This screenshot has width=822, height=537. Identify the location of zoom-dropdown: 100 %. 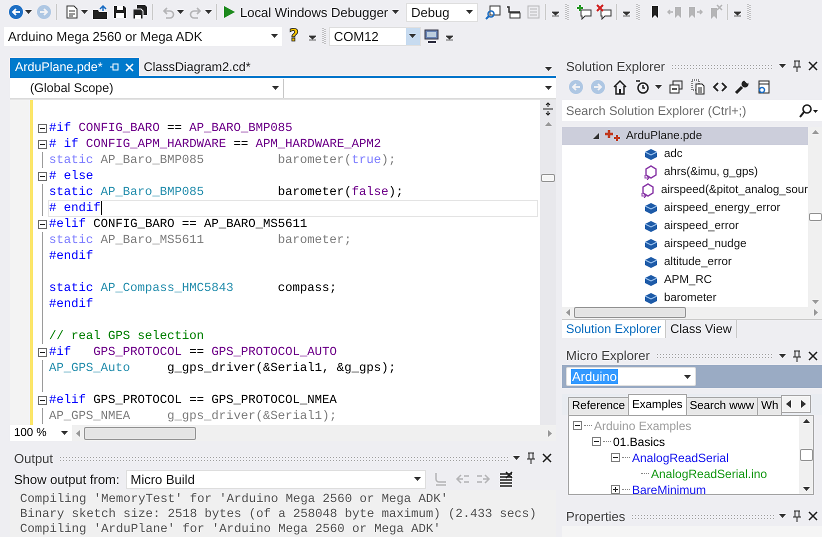
(41, 433).